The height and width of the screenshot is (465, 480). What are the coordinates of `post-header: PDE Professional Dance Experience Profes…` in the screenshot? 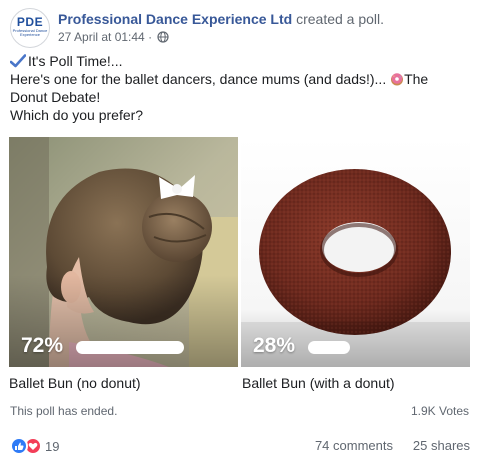 It's located at (240, 28).